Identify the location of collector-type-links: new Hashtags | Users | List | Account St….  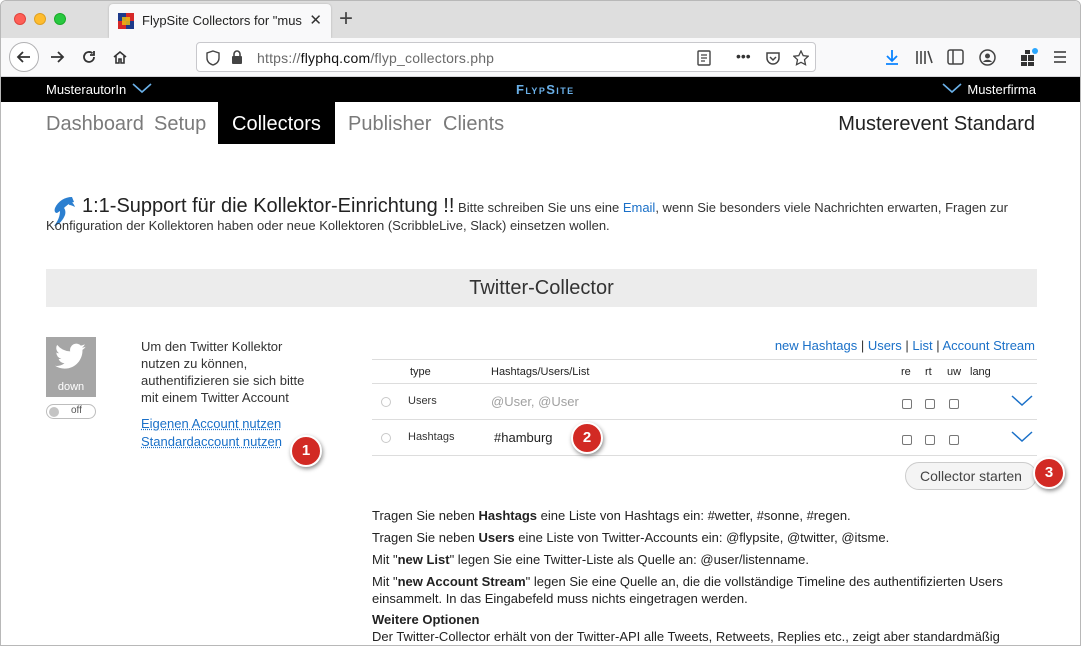
(905, 345).